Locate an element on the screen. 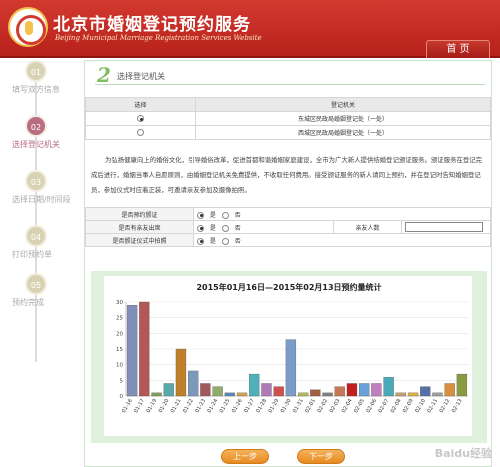 This screenshot has width=500, height=467. x-tick-label: 02-03 is located at coordinates (335, 406).